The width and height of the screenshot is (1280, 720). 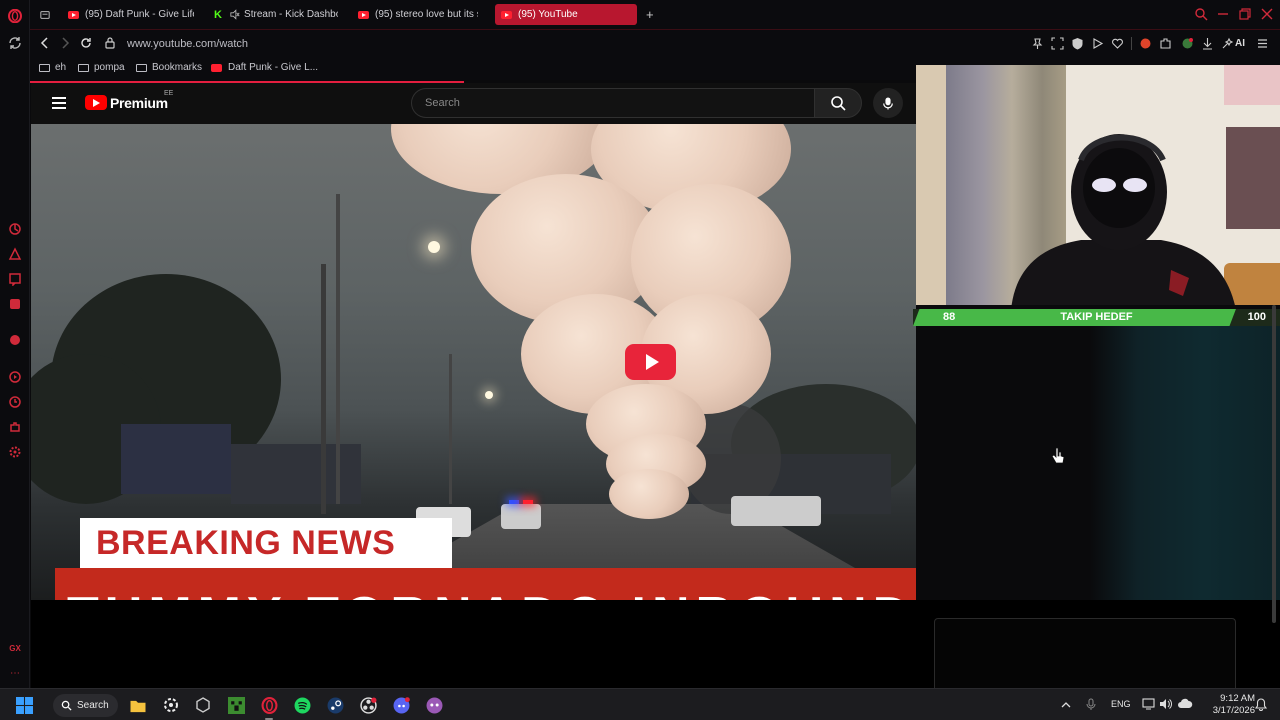 I want to click on page-scrollbar, so click(x=1274, y=464).